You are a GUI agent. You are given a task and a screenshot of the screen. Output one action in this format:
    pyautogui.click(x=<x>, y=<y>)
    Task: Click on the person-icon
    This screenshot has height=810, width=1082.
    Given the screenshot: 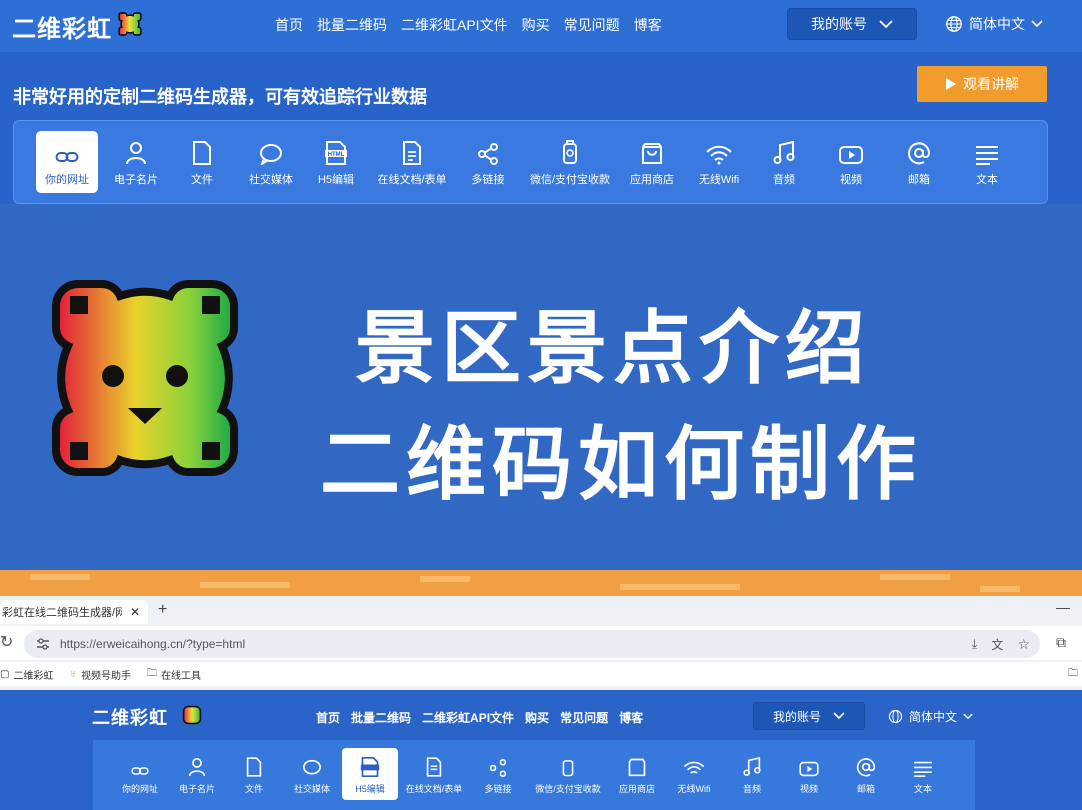 What is the action you would take?
    pyautogui.click(x=197, y=767)
    